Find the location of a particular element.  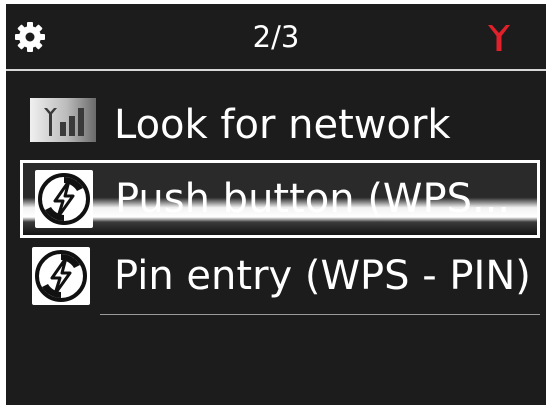

item-divider is located at coordinates (320, 314).